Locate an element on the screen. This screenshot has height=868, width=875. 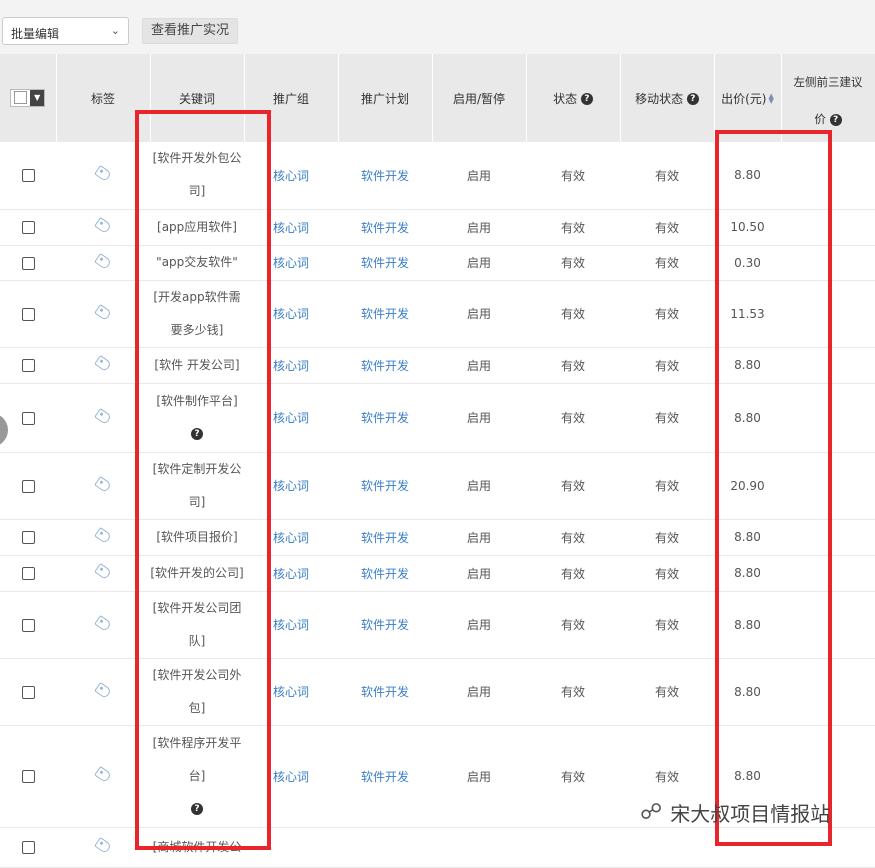
sort-icon: ▲ ▼ is located at coordinates (770, 99).